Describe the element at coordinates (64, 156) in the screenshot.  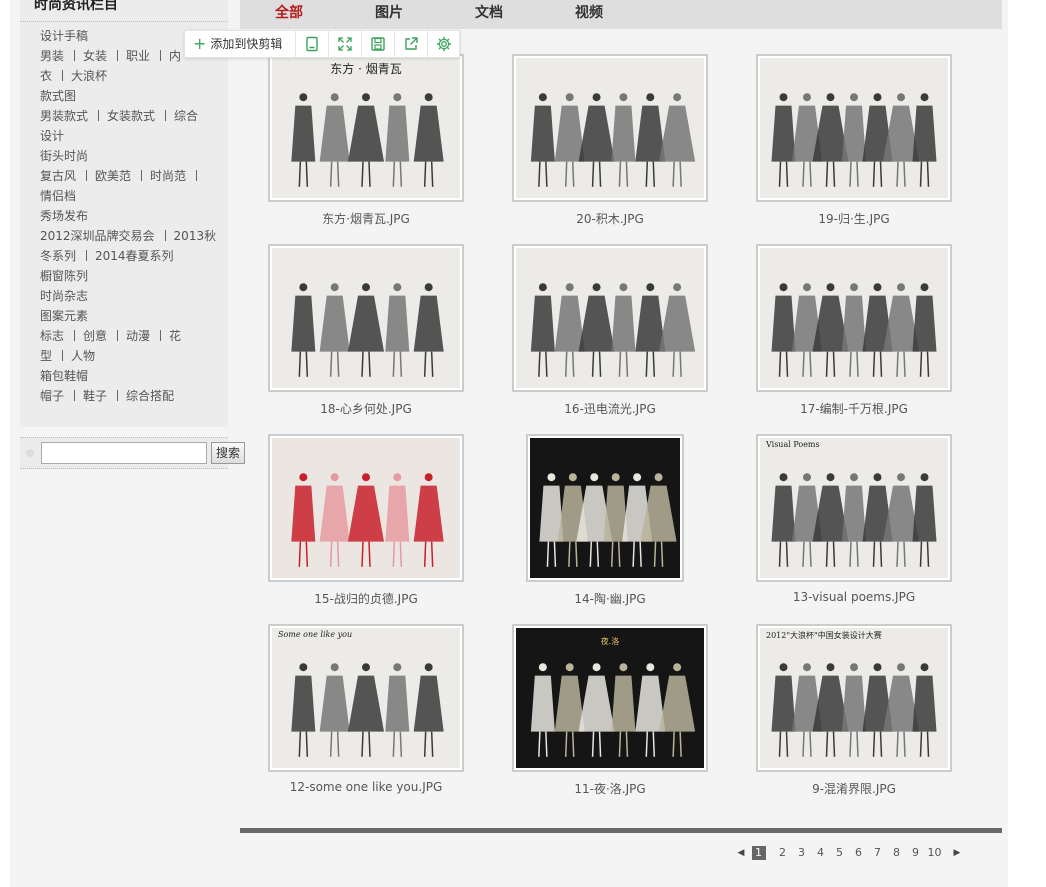
I see `sidebar-link: 街头时尚` at that location.